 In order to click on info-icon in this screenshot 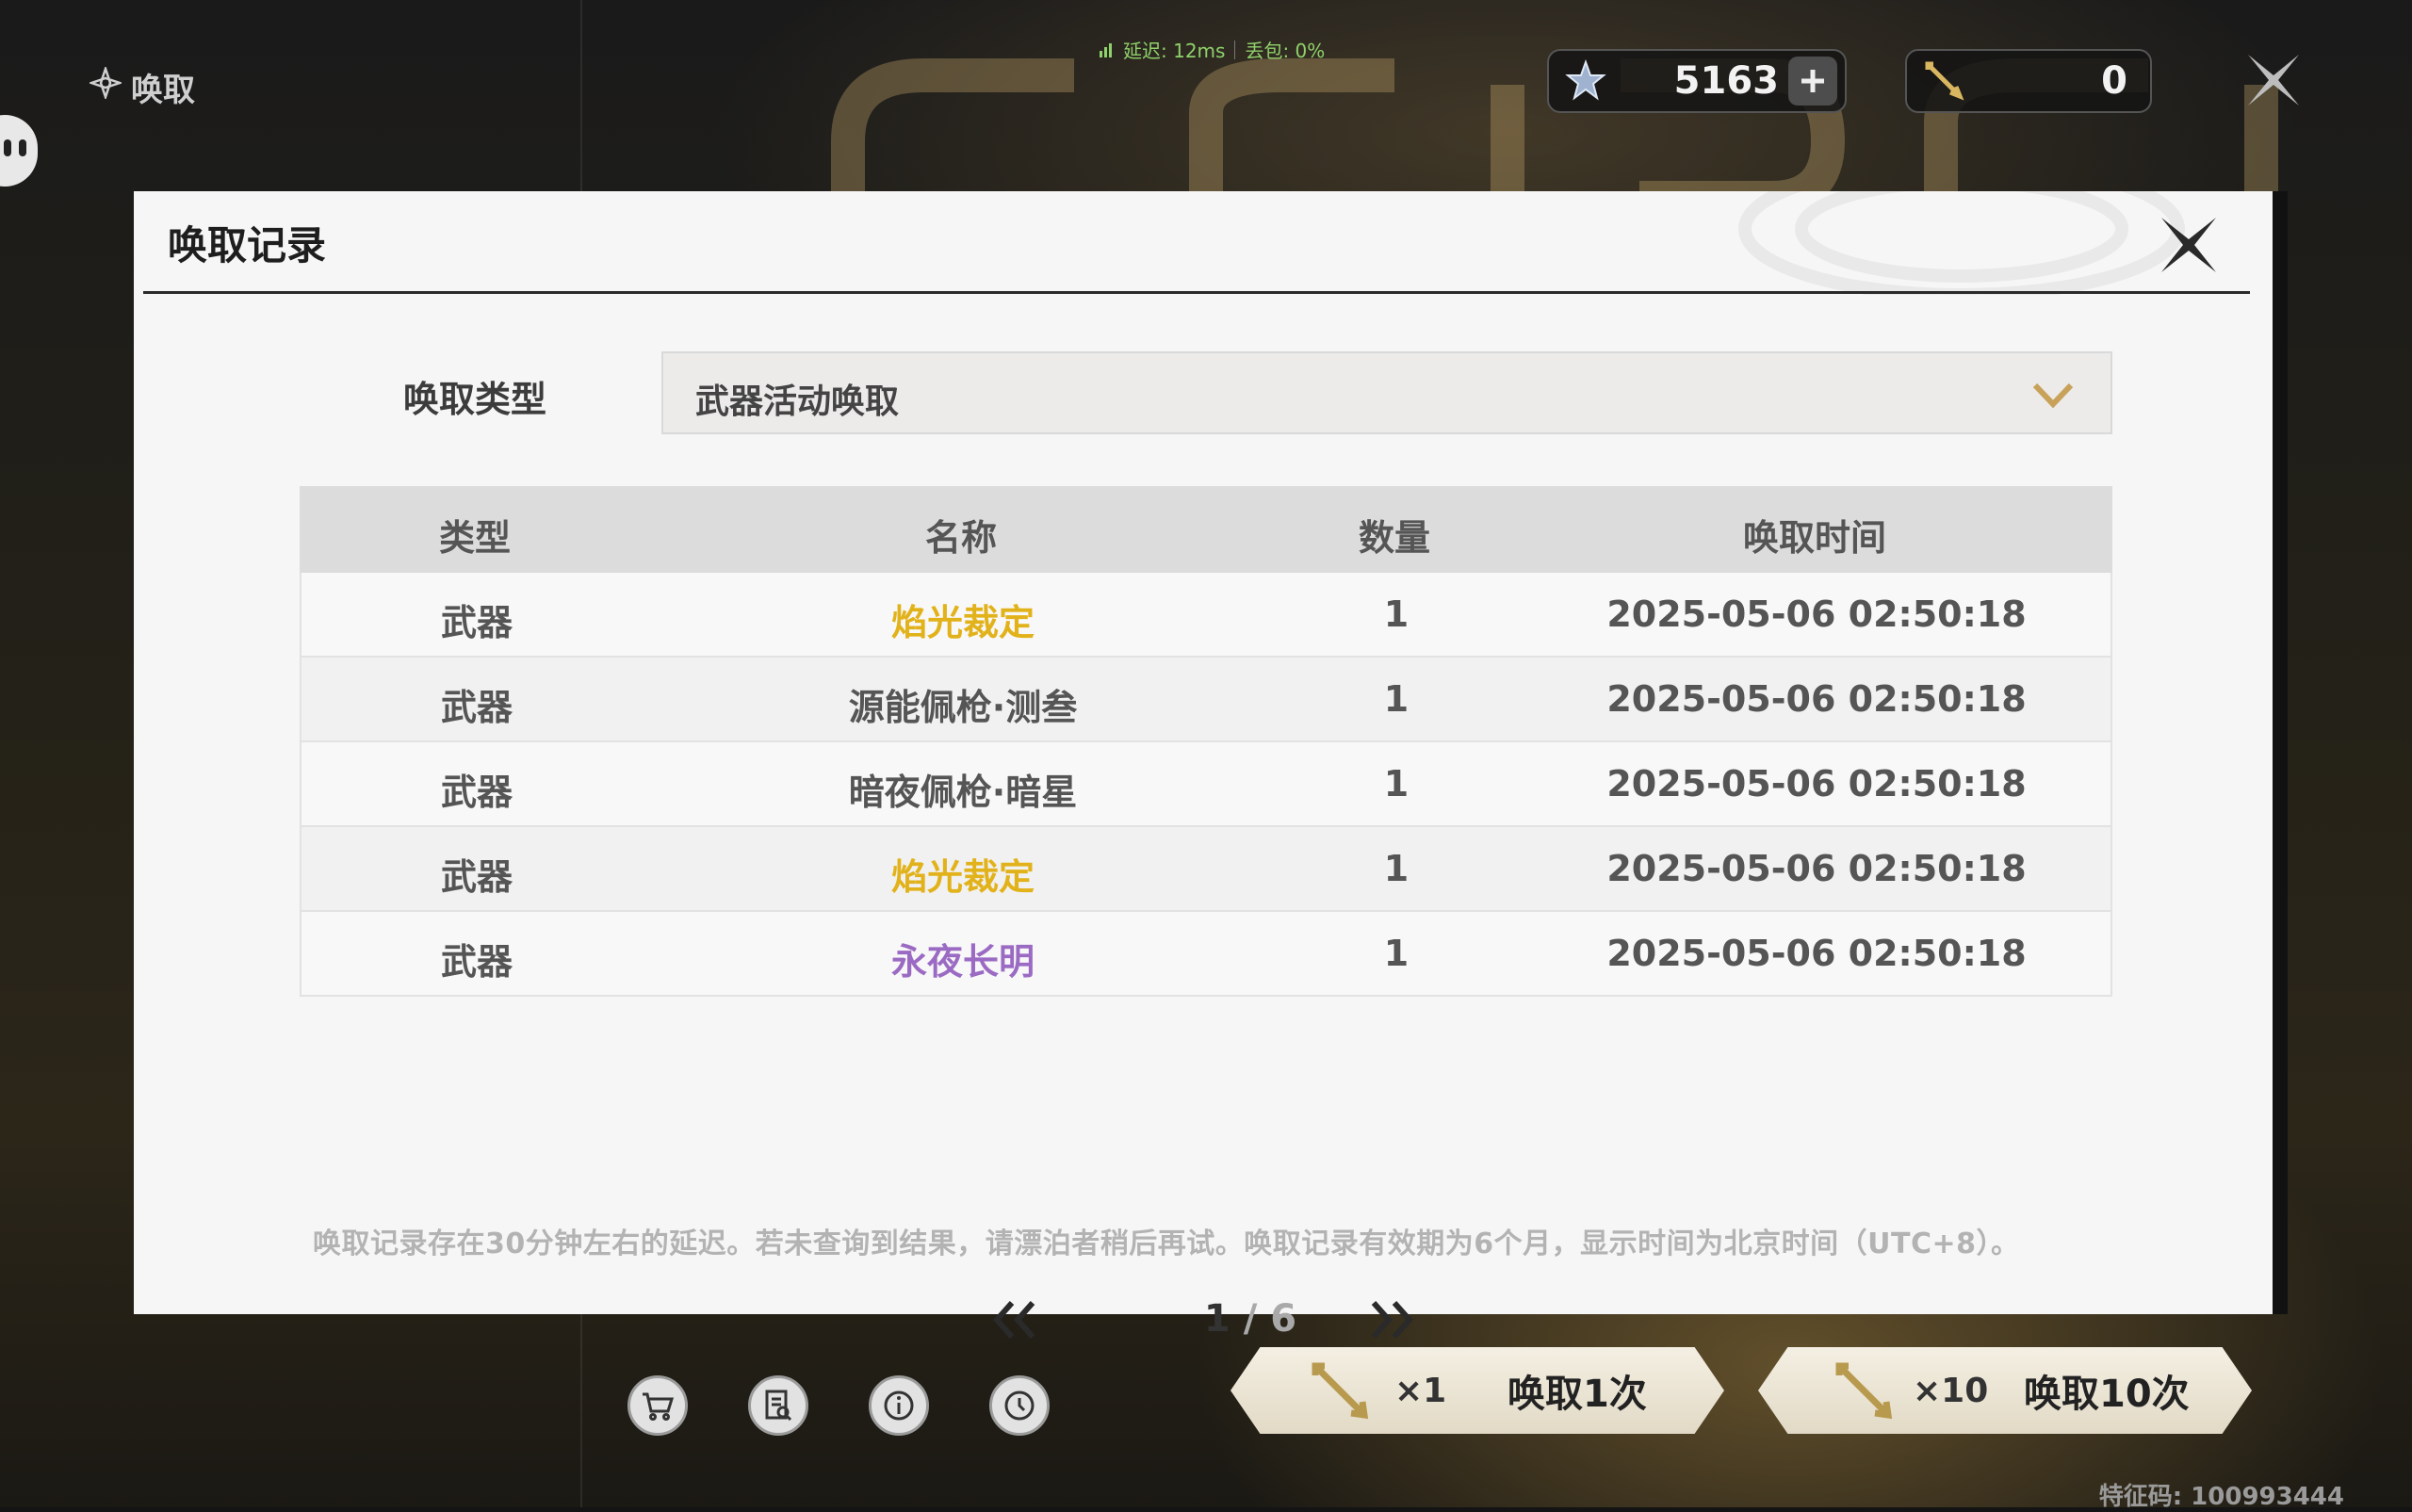, I will do `click(899, 1405)`.